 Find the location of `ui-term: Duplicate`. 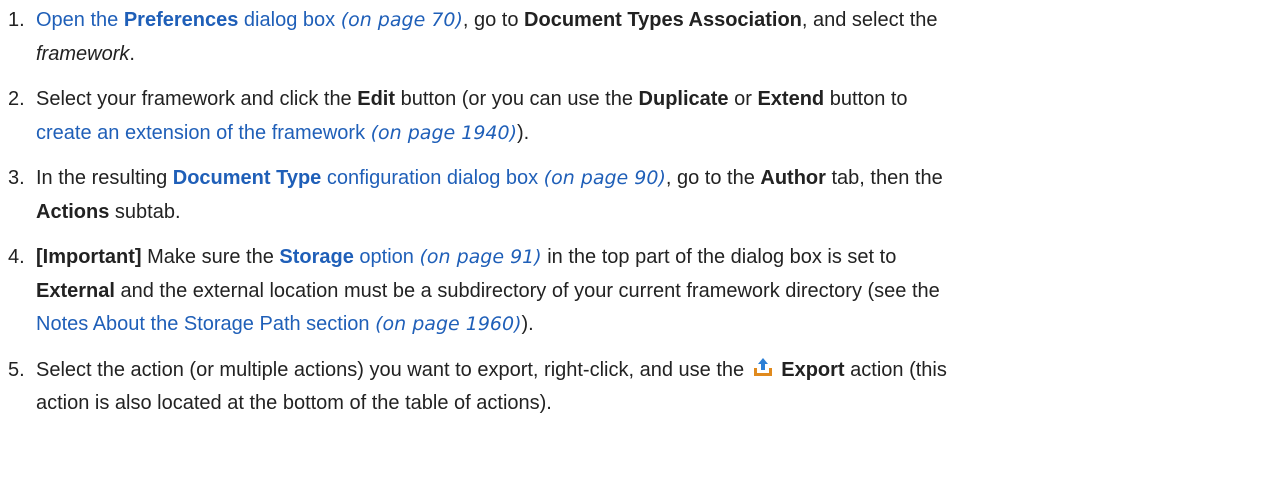

ui-term: Duplicate is located at coordinates (683, 99).